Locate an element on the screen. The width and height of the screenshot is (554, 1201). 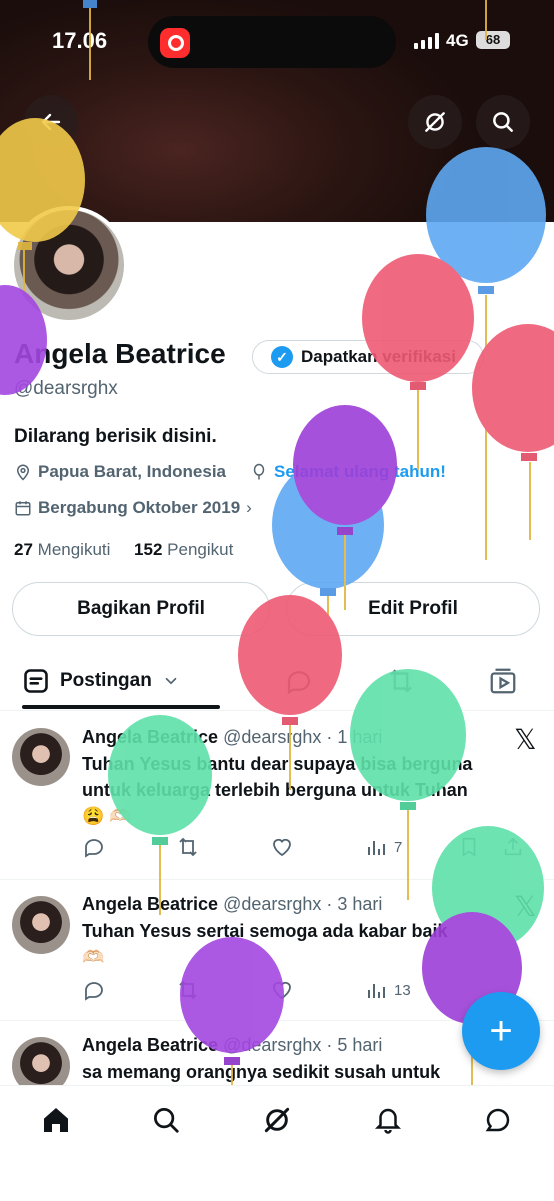
bottom-navigation is located at coordinates (277, 1143).